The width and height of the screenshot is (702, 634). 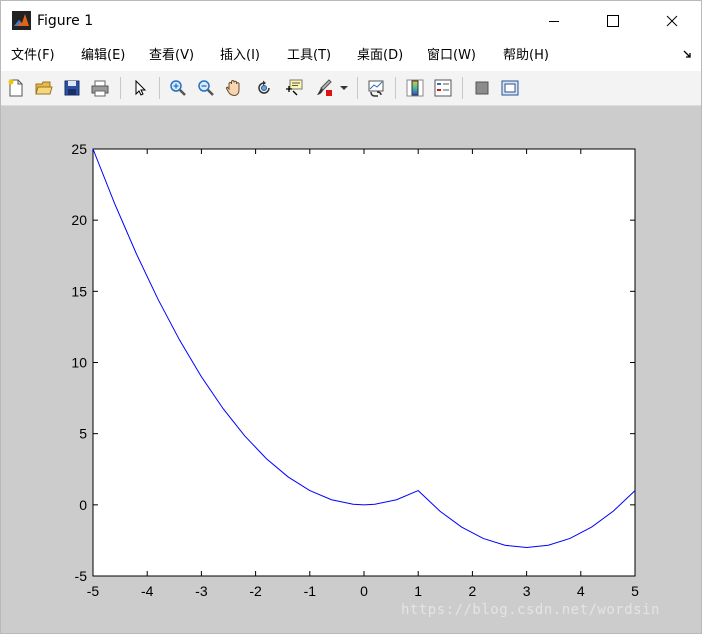 What do you see at coordinates (234, 88) in the screenshot?
I see `pan-hand-icon` at bounding box center [234, 88].